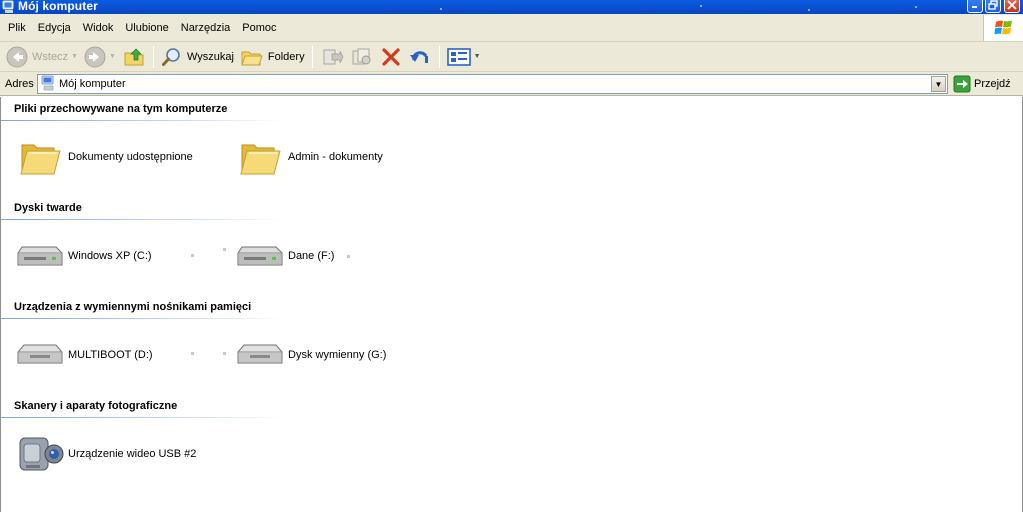  I want to click on back-label: Wstecz, so click(50, 56).